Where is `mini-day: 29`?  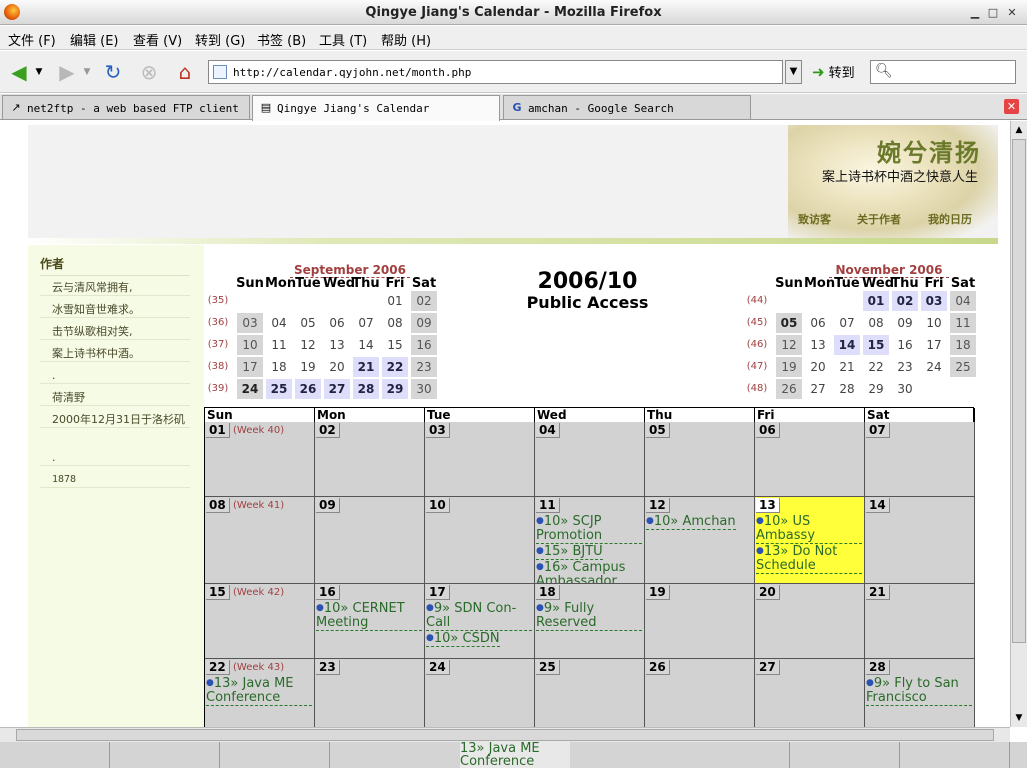
mini-day: 29 is located at coordinates (395, 389).